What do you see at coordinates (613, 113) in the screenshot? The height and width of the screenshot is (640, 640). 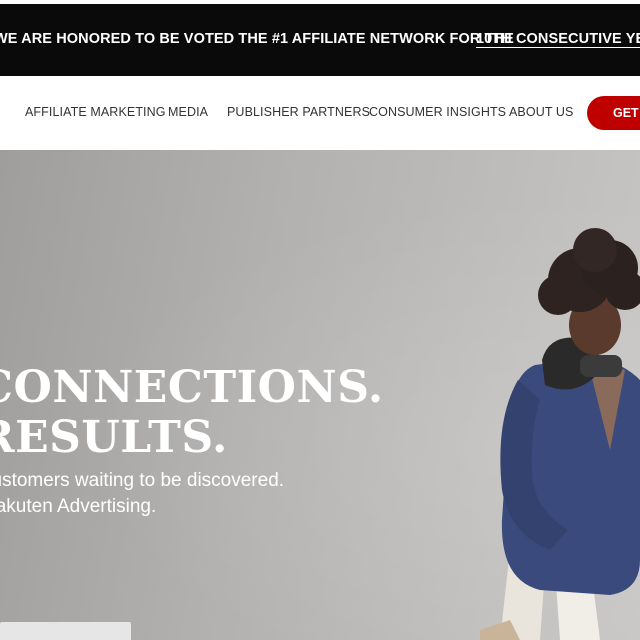 I see `get-started-button: GET STARTED` at bounding box center [613, 113].